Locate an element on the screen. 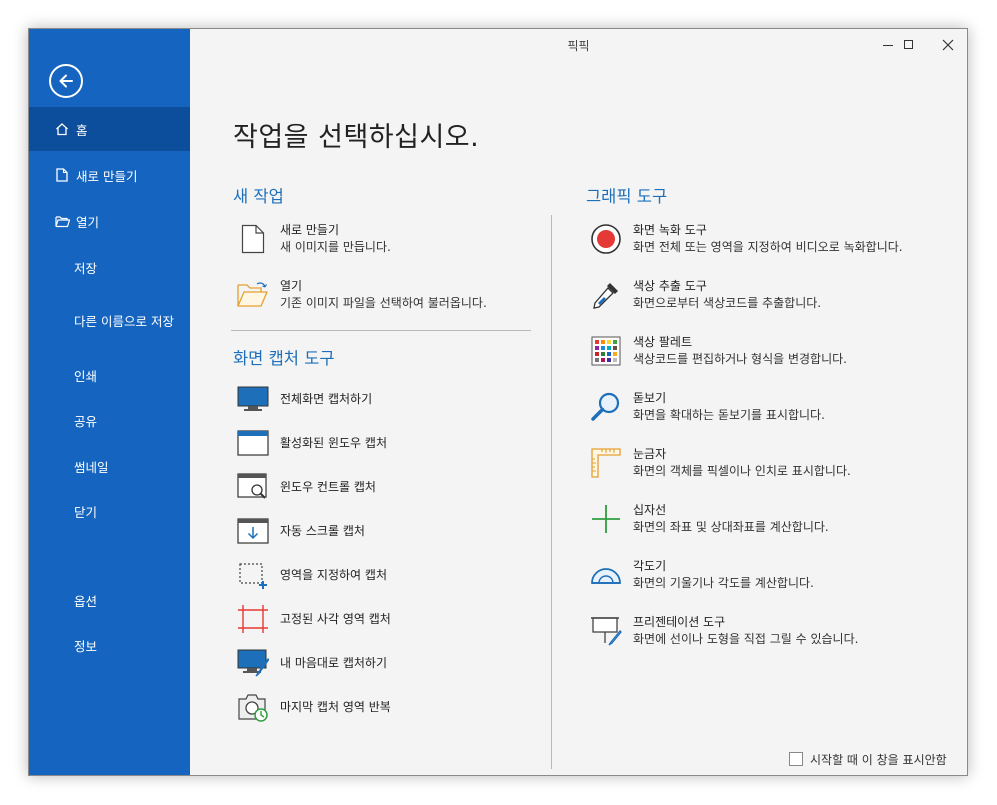  capture-fullscreen-item: 전체화면 캡처하기 is located at coordinates (304, 399).